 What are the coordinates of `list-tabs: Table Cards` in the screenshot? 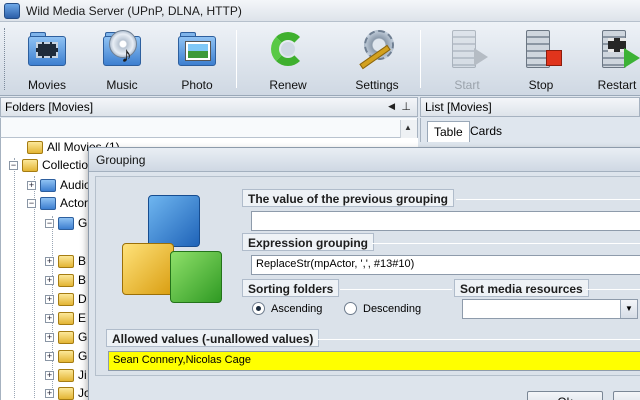 It's located at (530, 130).